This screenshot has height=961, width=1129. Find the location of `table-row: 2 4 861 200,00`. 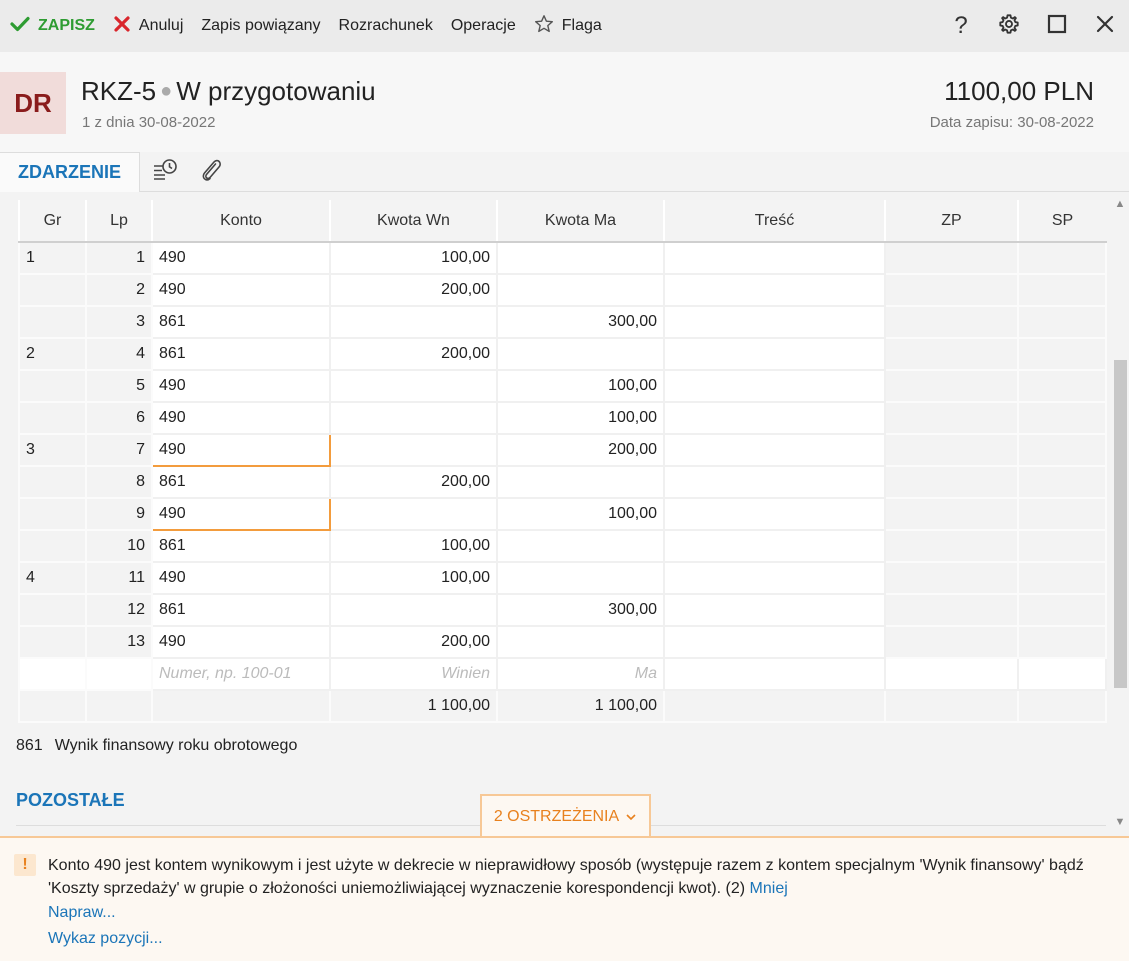

table-row: 2 4 861 200,00 is located at coordinates (562, 354).